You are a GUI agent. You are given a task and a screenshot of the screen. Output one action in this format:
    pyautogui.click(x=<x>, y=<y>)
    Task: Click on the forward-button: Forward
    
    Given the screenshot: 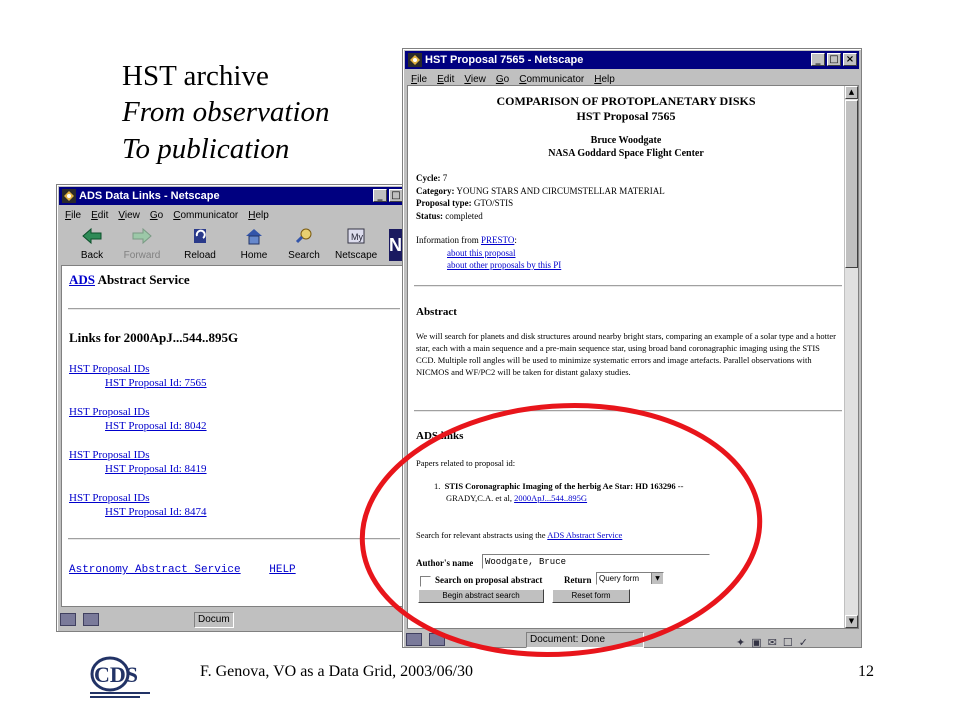 What is the action you would take?
    pyautogui.click(x=142, y=245)
    